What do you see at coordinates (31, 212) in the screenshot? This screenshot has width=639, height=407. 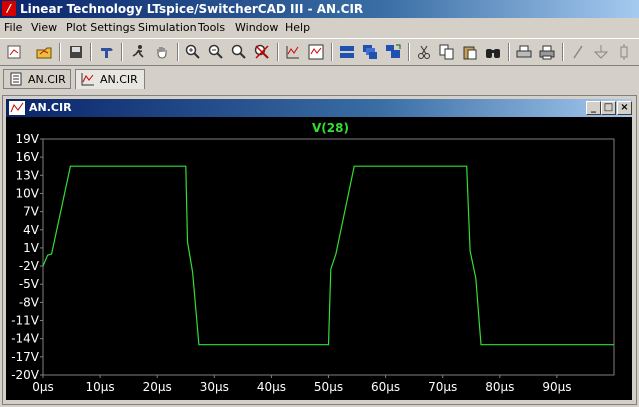 I see `y-tick-label: 7V` at bounding box center [31, 212].